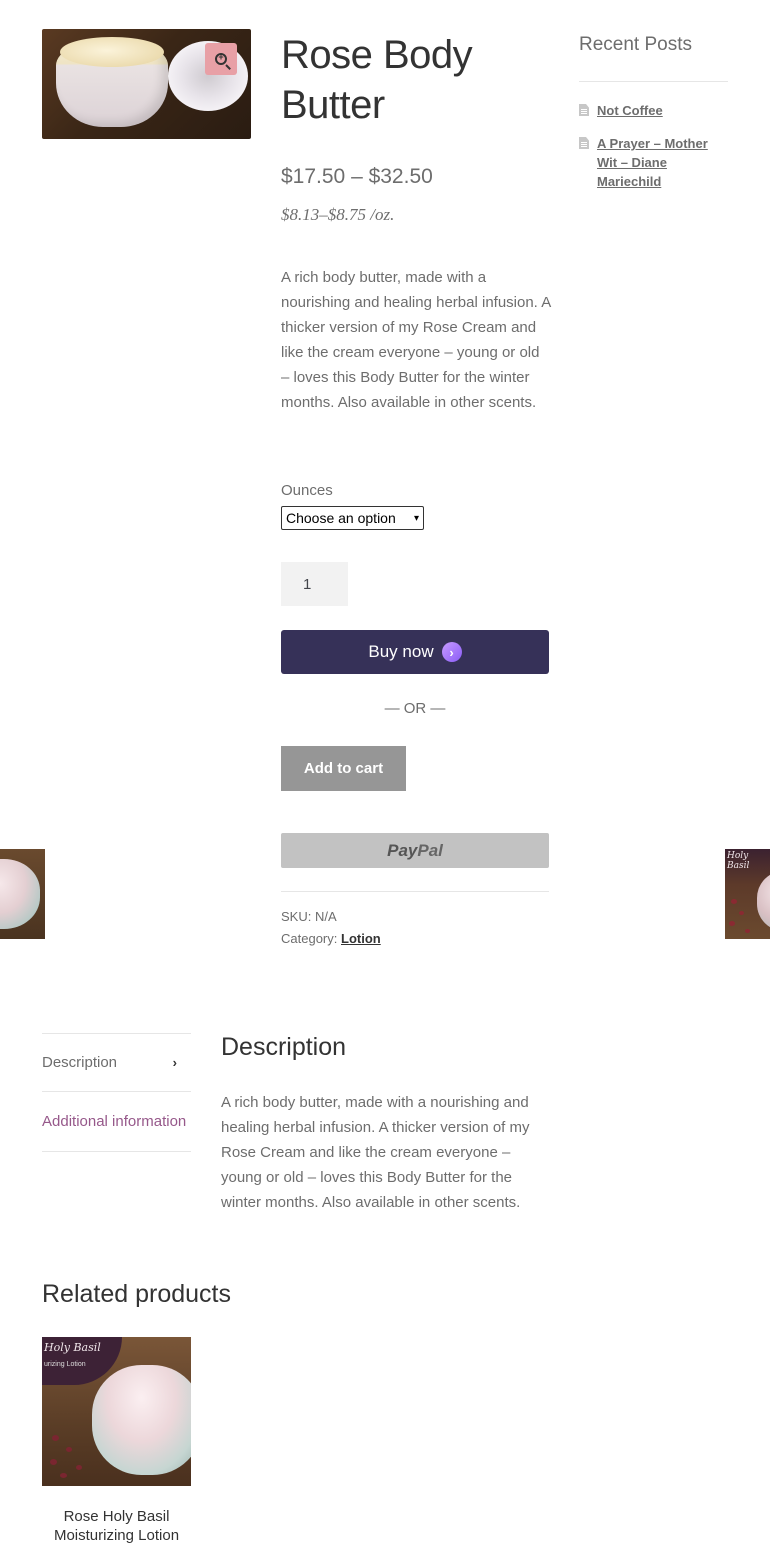 This screenshot has width=770, height=1548. I want to click on description-heading: Description, so click(284, 1047).